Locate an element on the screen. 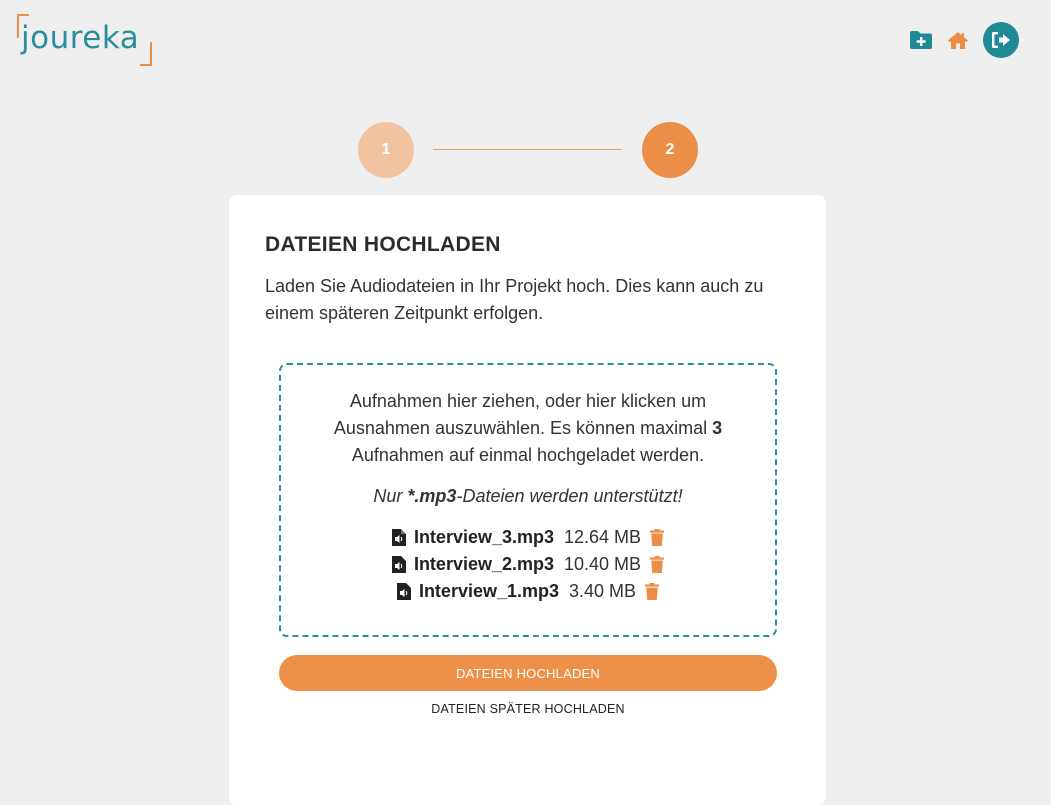  step-2: 2 is located at coordinates (670, 150).